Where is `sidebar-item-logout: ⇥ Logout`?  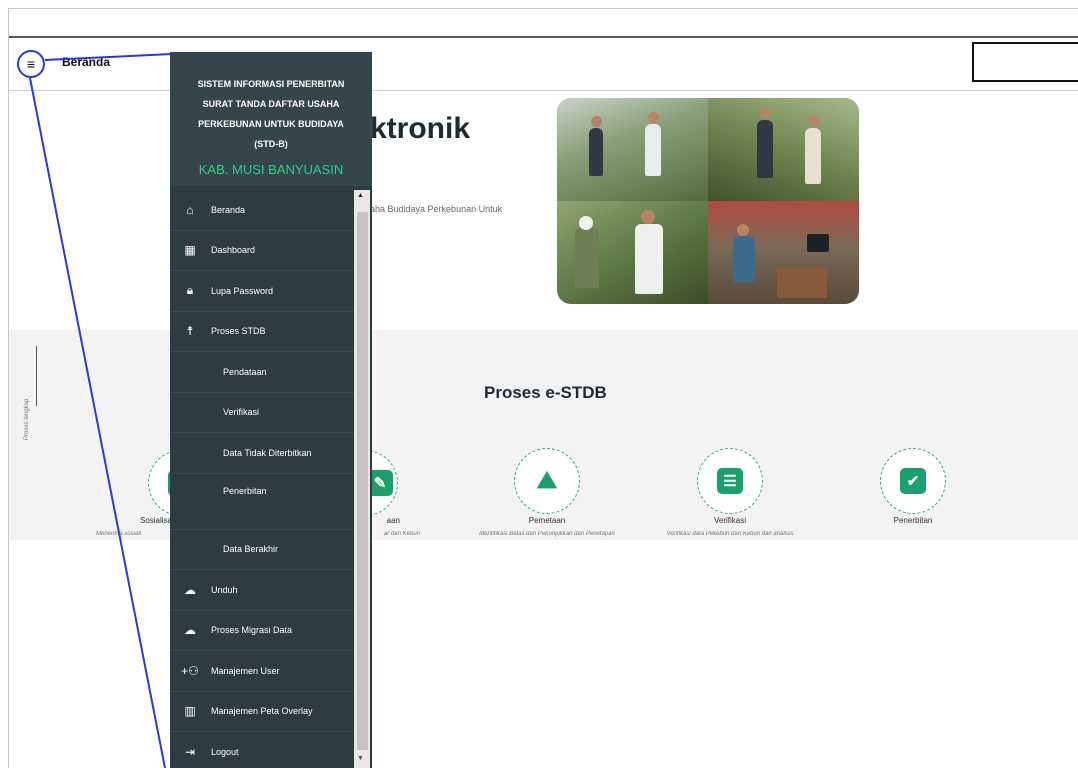
sidebar-item-logout: ⇥ Logout is located at coordinates (262, 750).